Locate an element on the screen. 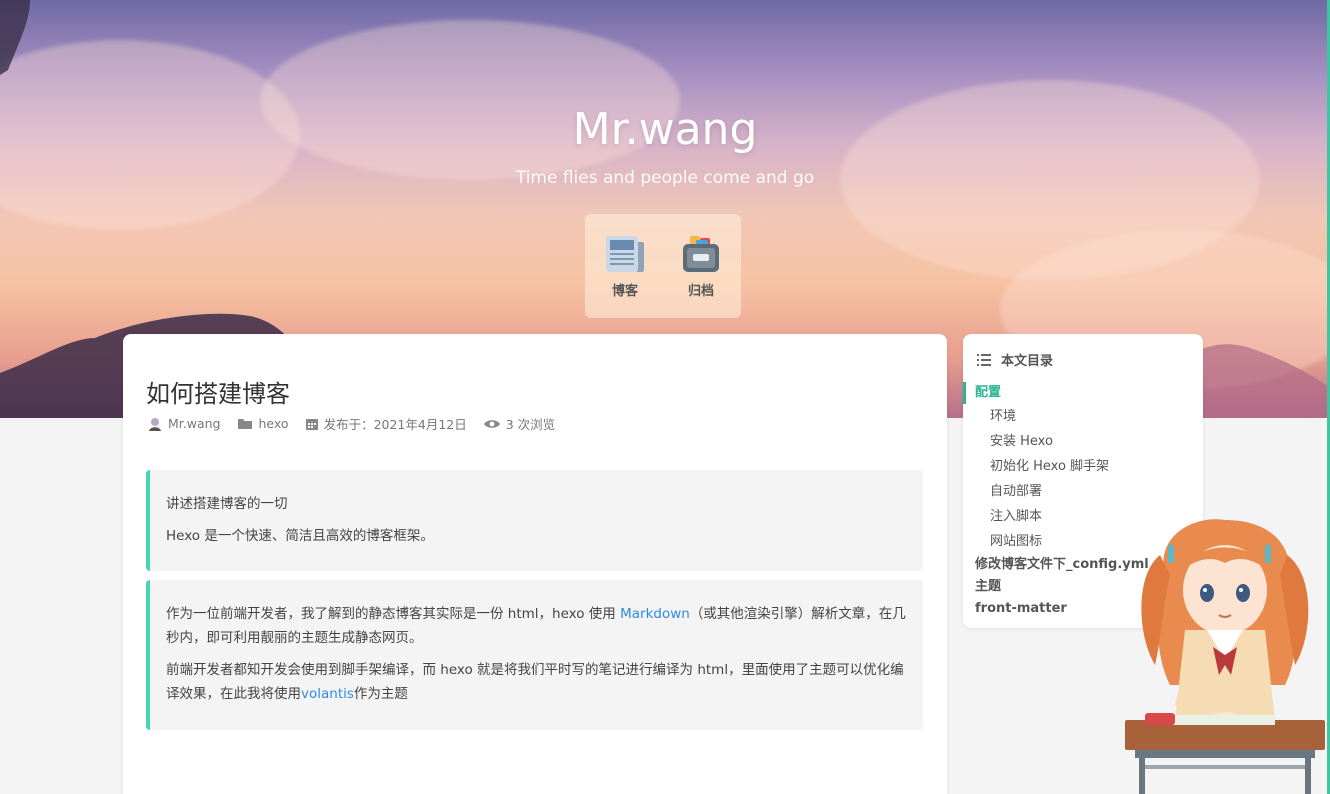 The height and width of the screenshot is (794, 1330). meta-views: 3 次浏览 is located at coordinates (519, 423).